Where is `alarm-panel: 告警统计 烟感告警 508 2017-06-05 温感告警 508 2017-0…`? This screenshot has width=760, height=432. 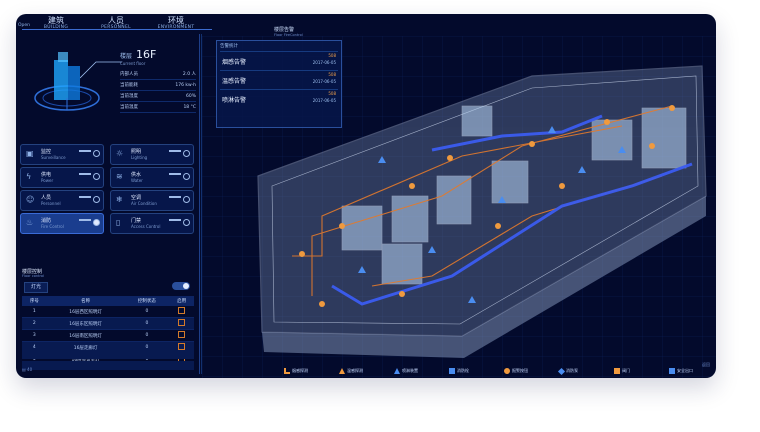
alarm-panel: 告警统计 烟感告警 508 2017-06-05 温感告警 508 2017-0… is located at coordinates (279, 84).